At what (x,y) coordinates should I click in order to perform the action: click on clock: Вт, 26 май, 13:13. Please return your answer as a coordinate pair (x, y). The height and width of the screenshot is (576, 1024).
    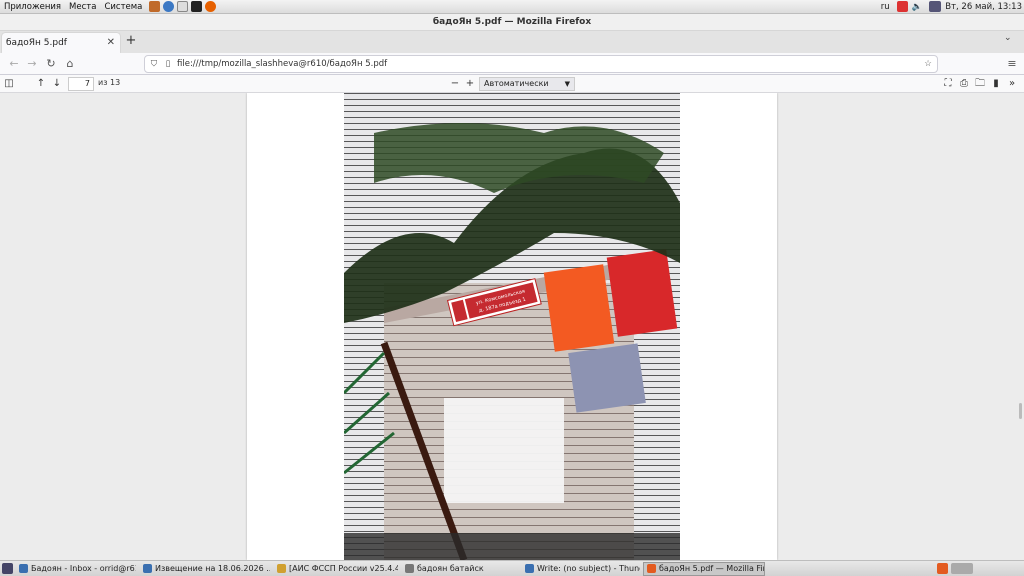
    Looking at the image, I should click on (983, 7).